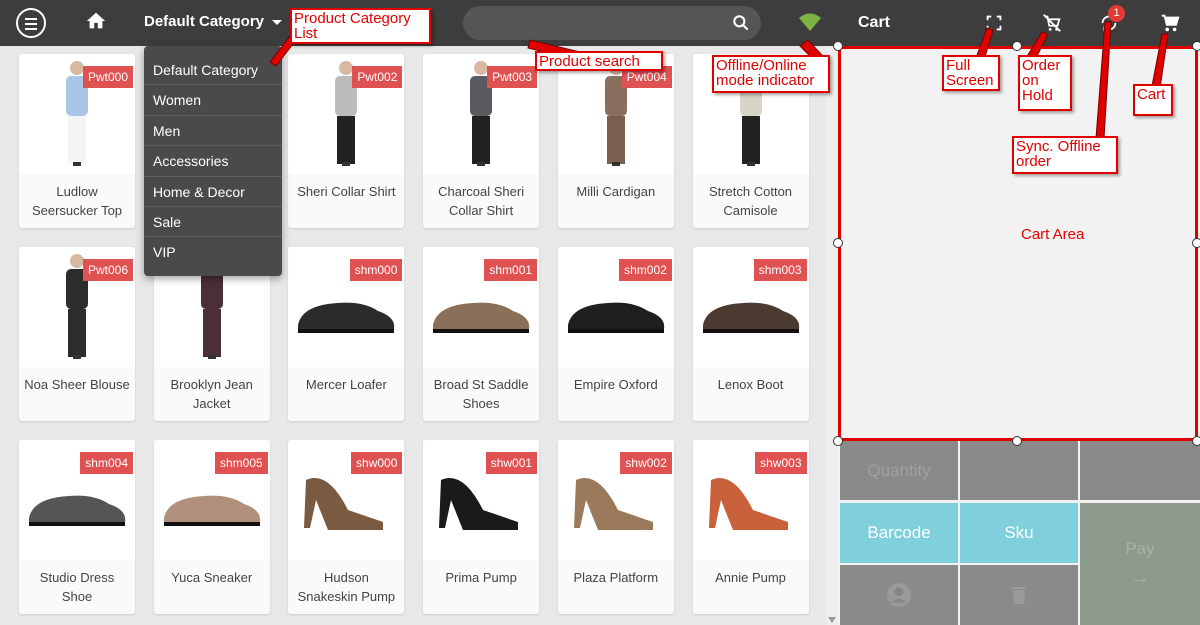  Describe the element at coordinates (481, 527) in the screenshot. I see `product-card: shw001 Prima Pump` at that location.